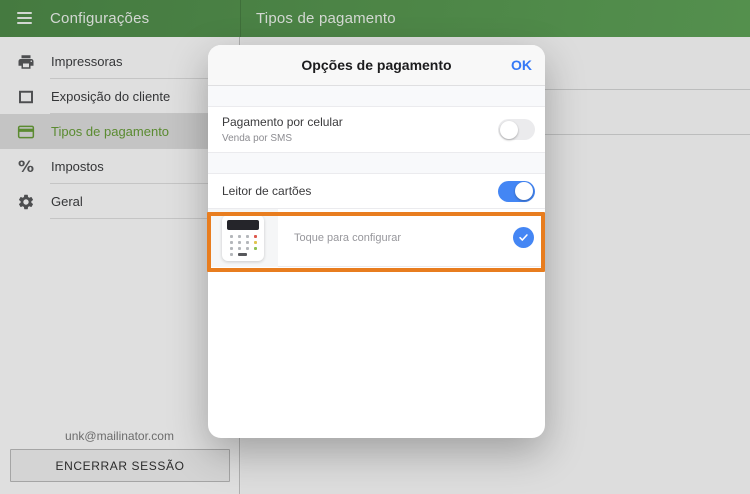 Image resolution: width=750 pixels, height=494 pixels. What do you see at coordinates (523, 237) in the screenshot?
I see `selected-check-icon` at bounding box center [523, 237].